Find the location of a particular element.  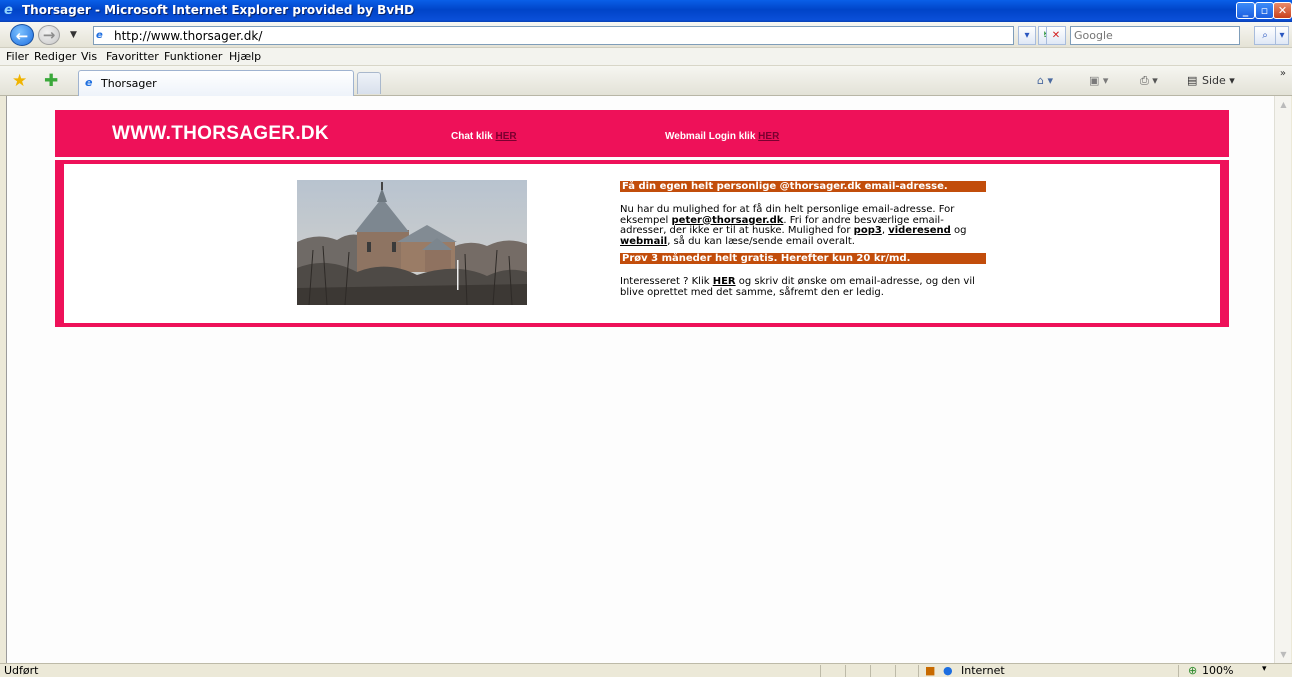

address-toolbar: ← → ▼ e ▾ ↹ ✕ ⌕ ▾ is located at coordinates (646, 35).